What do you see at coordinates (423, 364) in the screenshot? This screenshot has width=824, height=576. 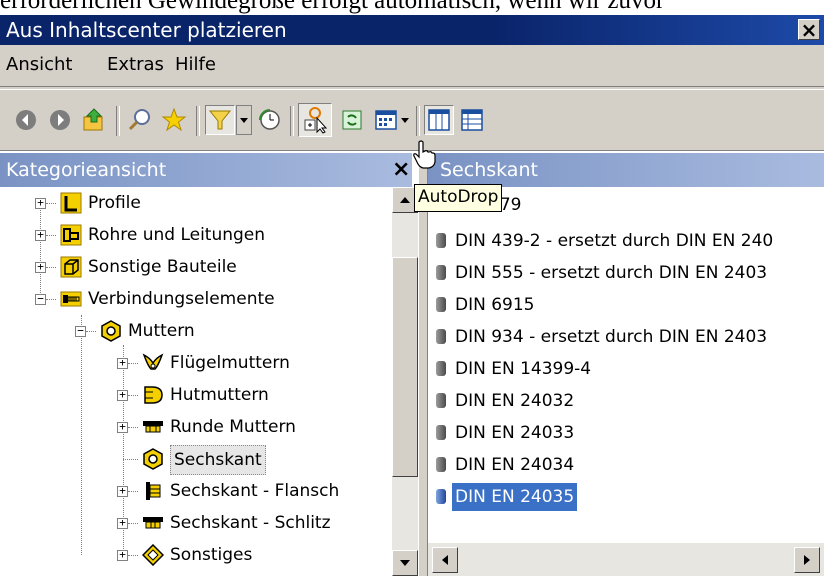 I see `pane-splitter` at bounding box center [423, 364].